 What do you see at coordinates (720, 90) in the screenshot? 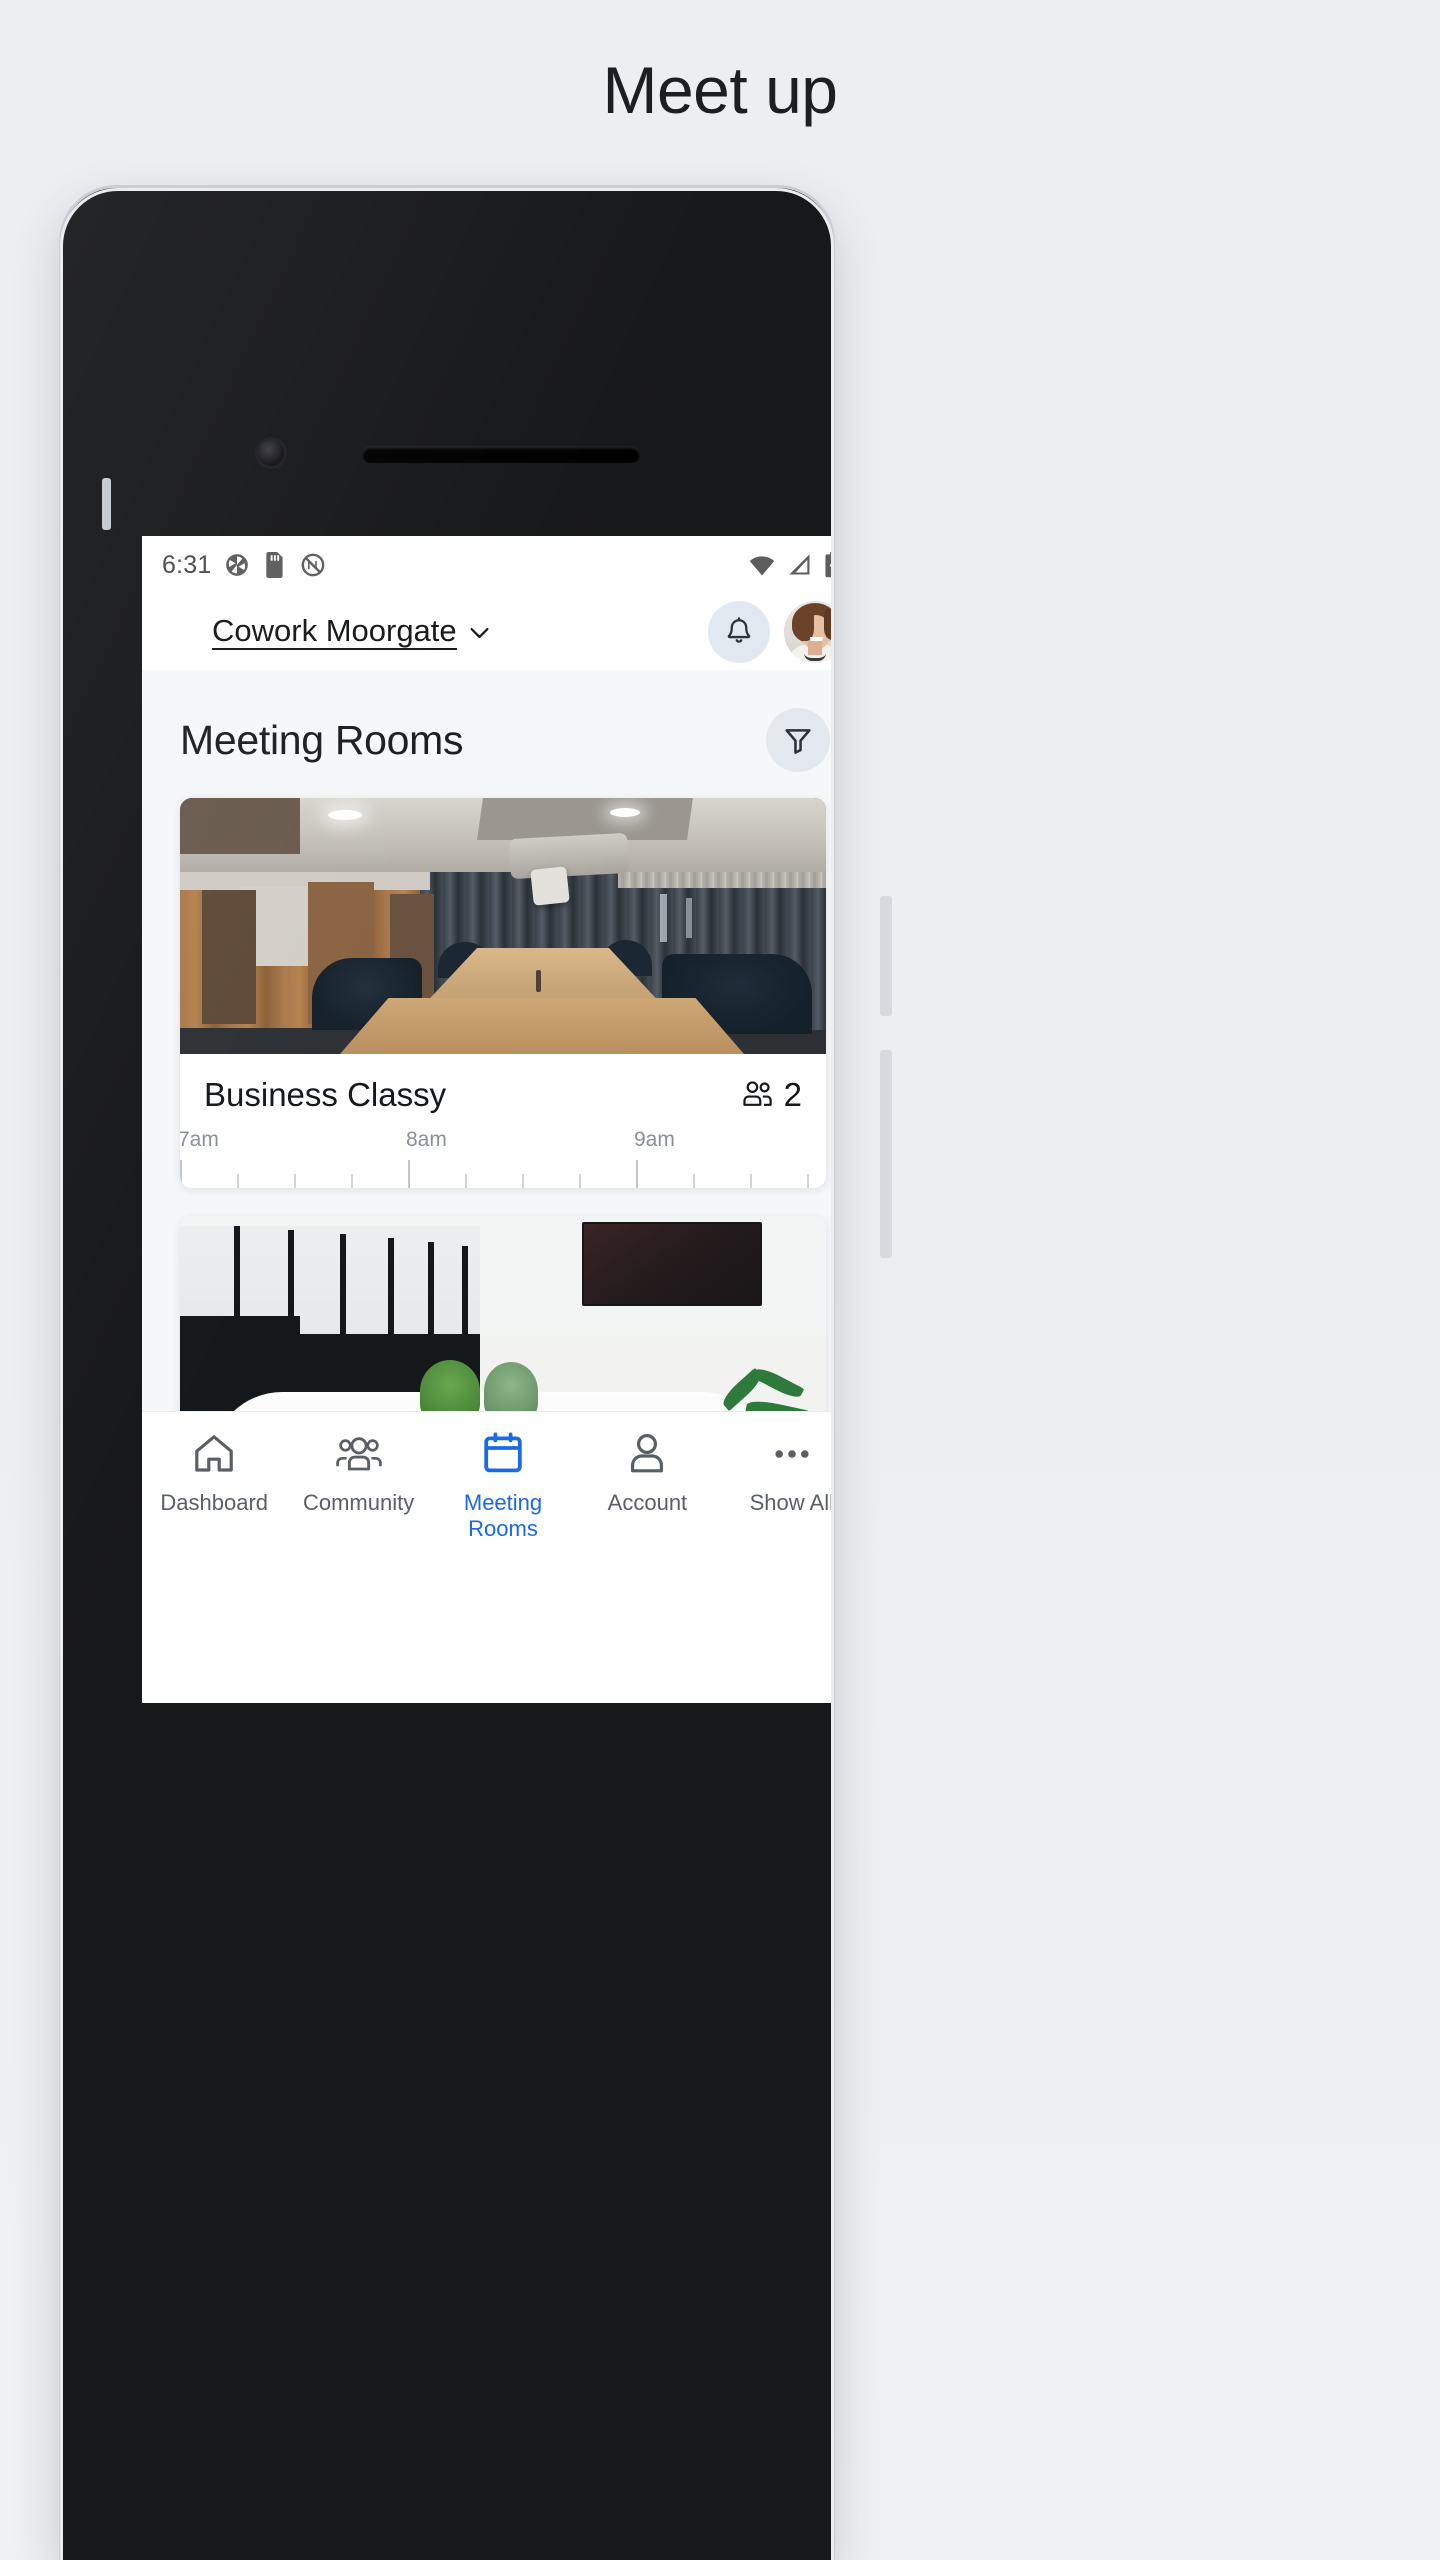
I see `page-title: Meet up` at bounding box center [720, 90].